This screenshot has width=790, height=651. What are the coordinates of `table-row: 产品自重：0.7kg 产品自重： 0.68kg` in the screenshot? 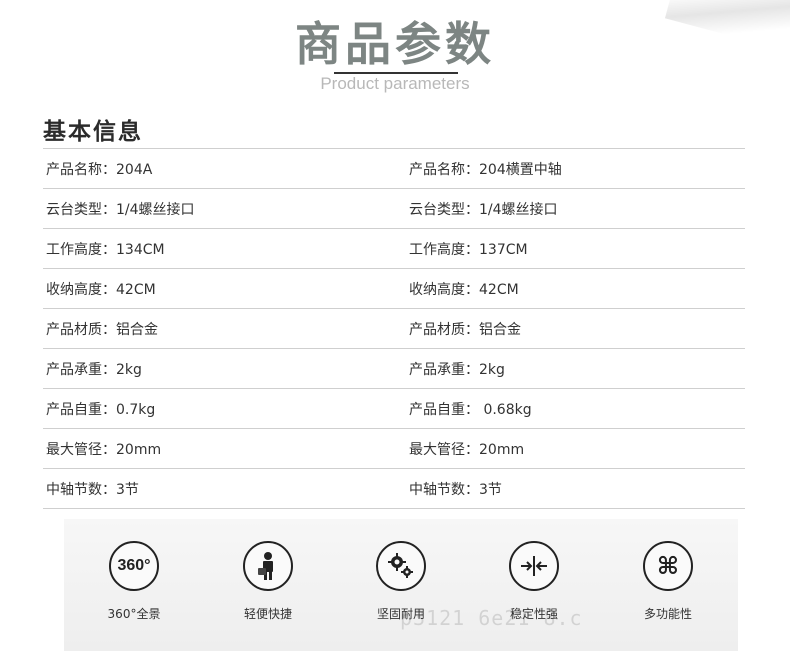 It's located at (394, 409).